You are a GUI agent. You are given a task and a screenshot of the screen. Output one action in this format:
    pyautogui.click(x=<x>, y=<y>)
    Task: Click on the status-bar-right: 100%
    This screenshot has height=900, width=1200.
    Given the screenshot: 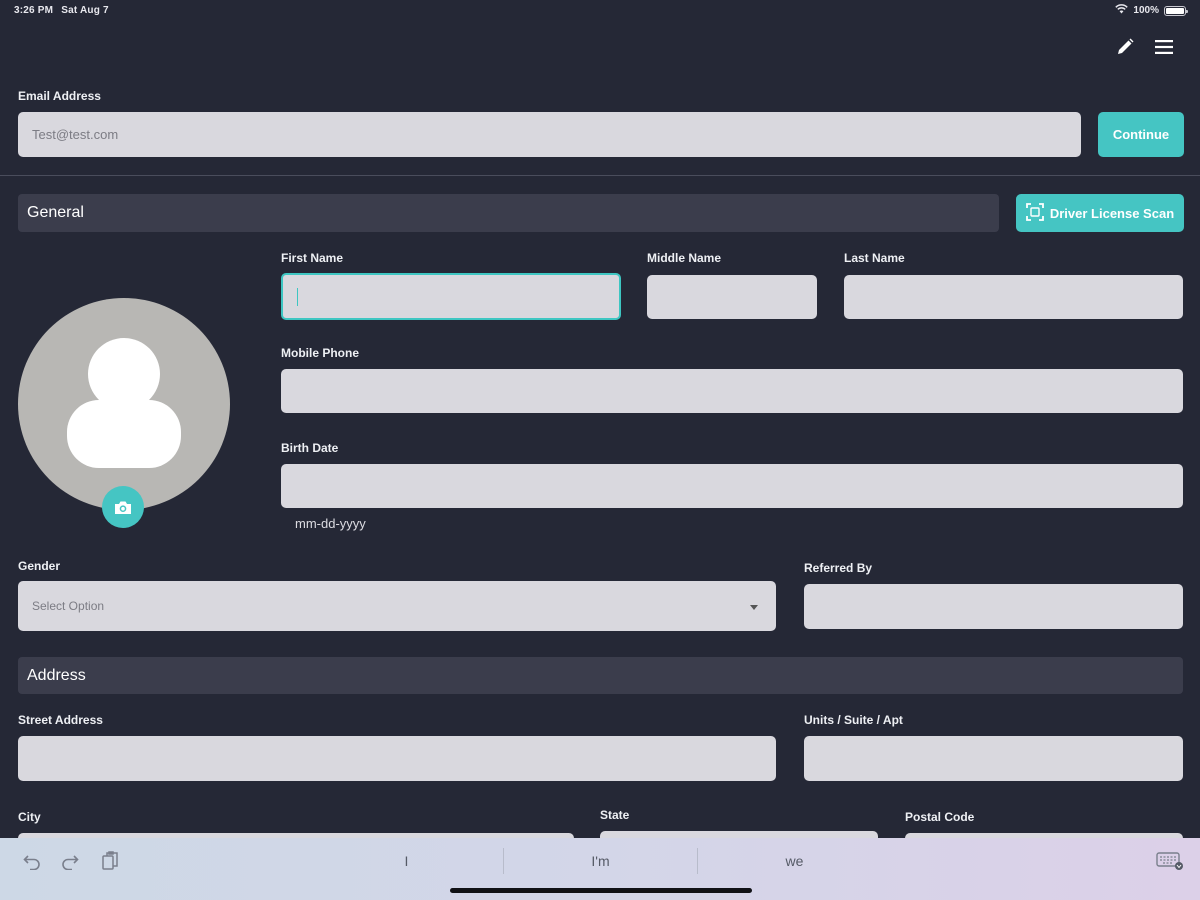 What is the action you would take?
    pyautogui.click(x=1151, y=10)
    